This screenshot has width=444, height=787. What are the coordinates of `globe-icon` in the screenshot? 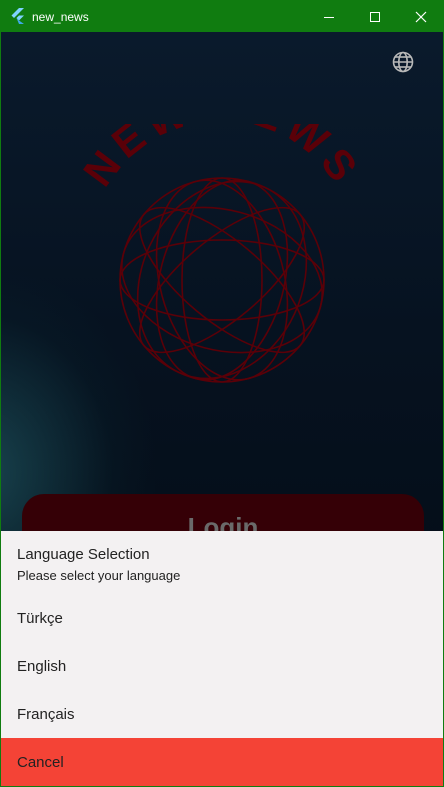 It's located at (403, 62).